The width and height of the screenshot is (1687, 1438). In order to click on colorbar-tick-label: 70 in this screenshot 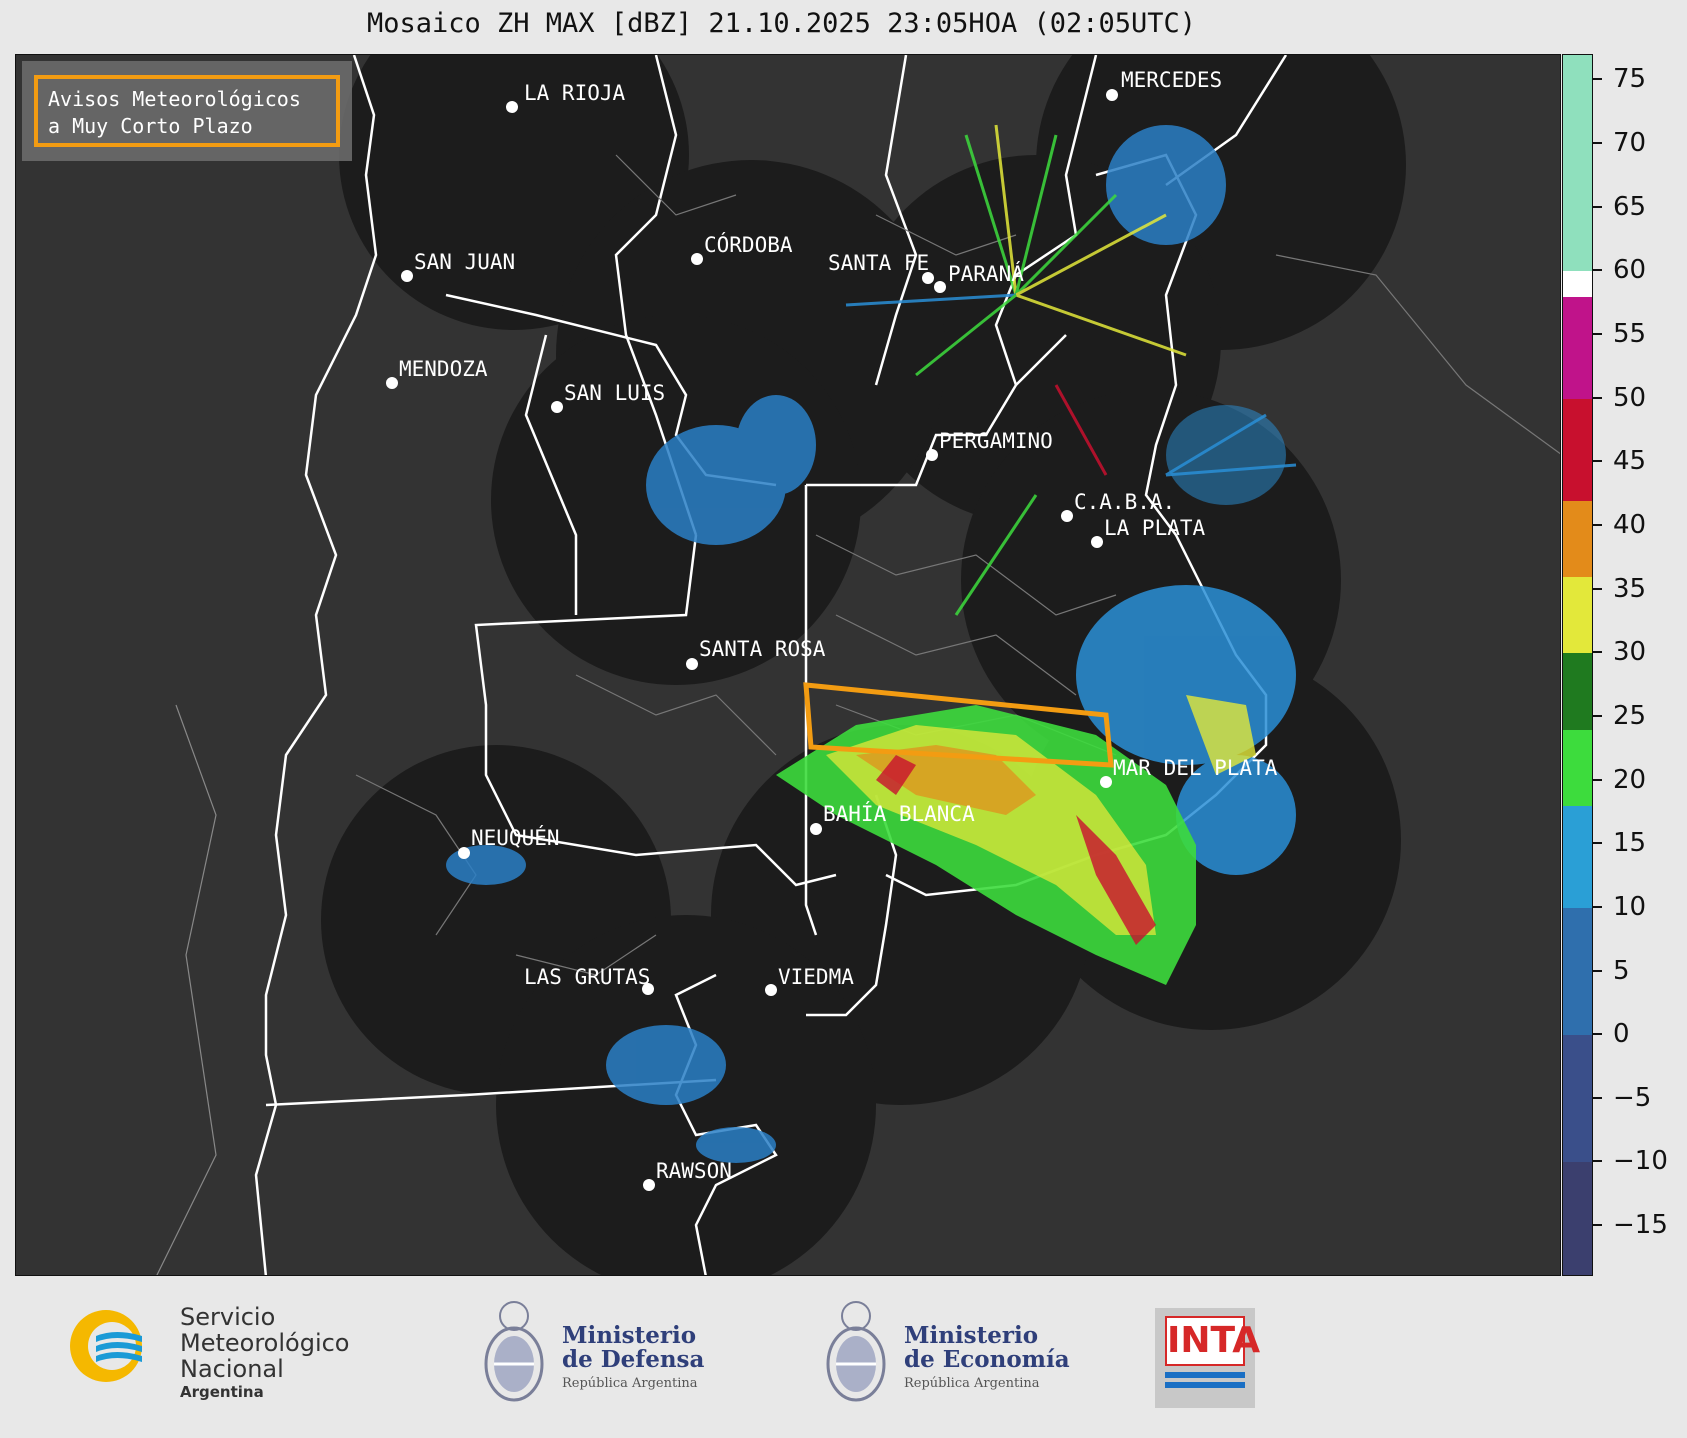, I will do `click(1630, 143)`.